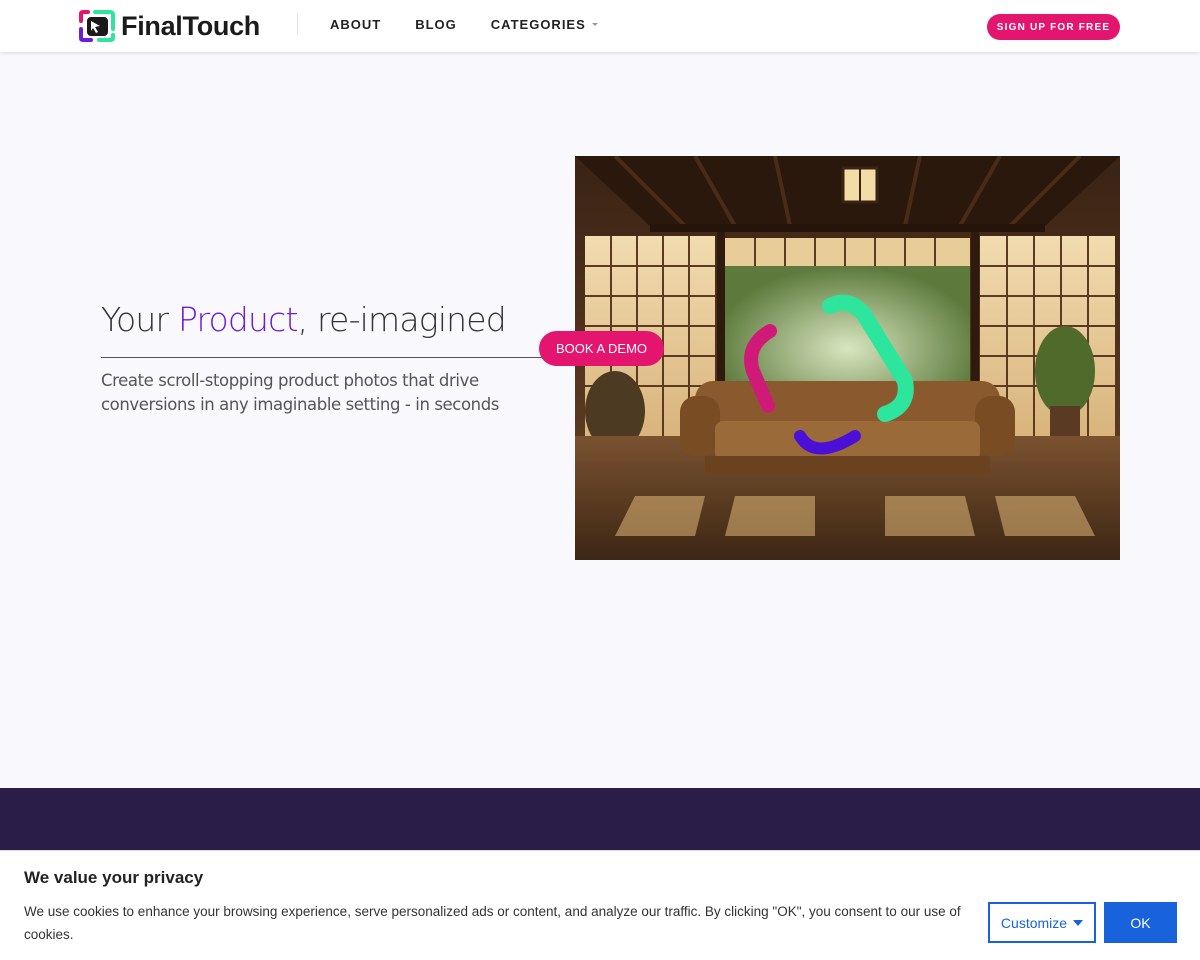 The width and height of the screenshot is (1200, 960). I want to click on header-divider, so click(297, 24).